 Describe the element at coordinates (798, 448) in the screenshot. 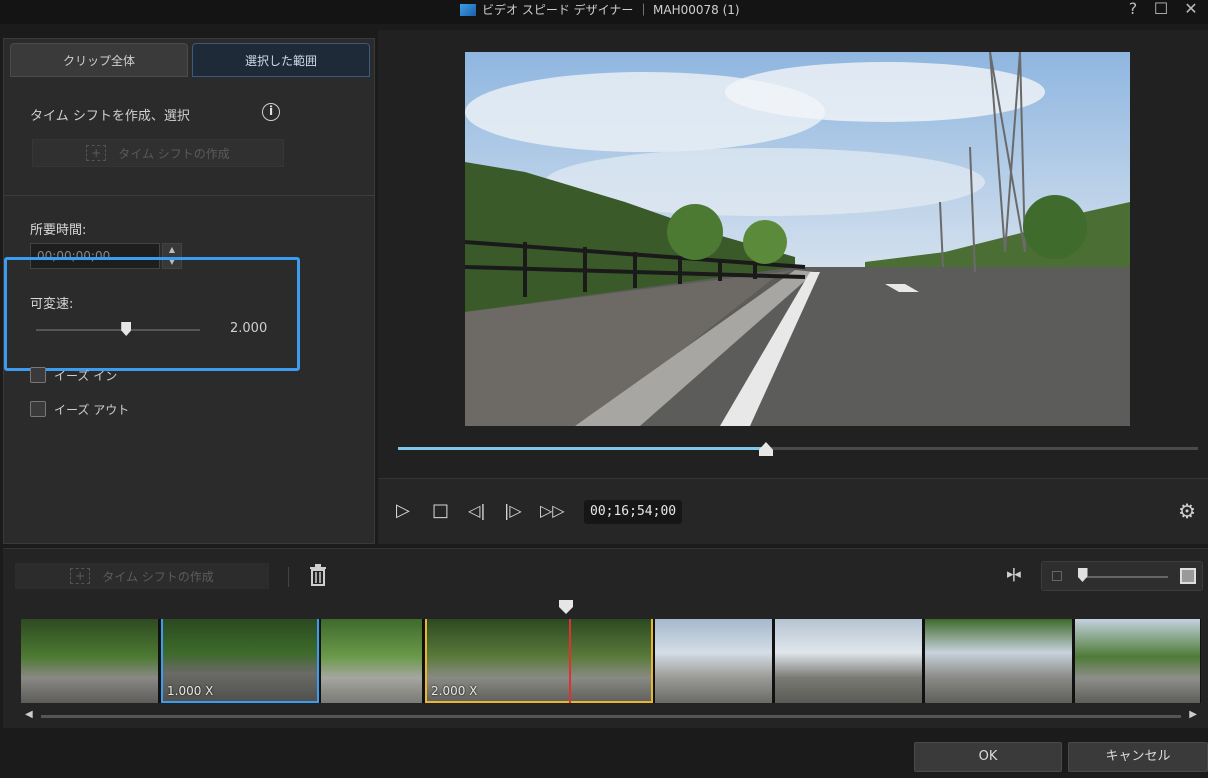

I see `seek-bar` at that location.